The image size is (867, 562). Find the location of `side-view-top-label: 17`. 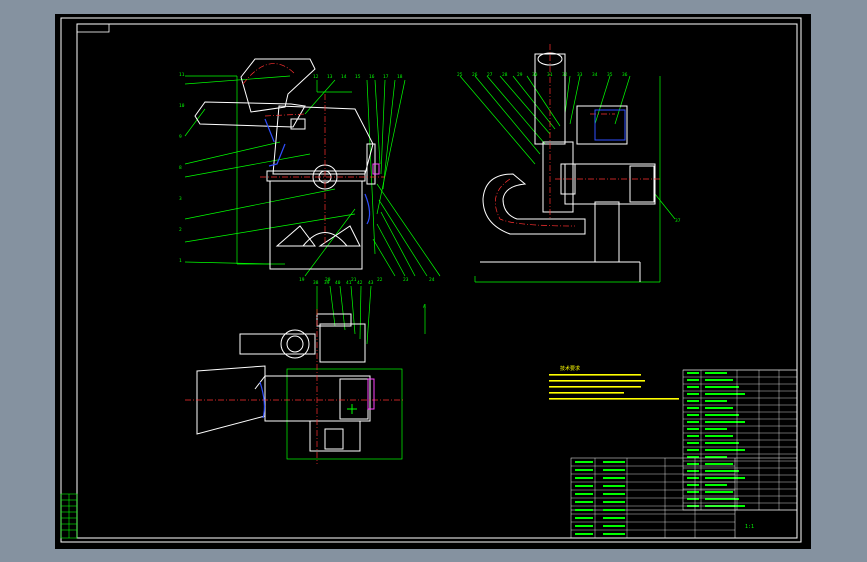

side-view-top-label: 17 is located at coordinates (386, 77).